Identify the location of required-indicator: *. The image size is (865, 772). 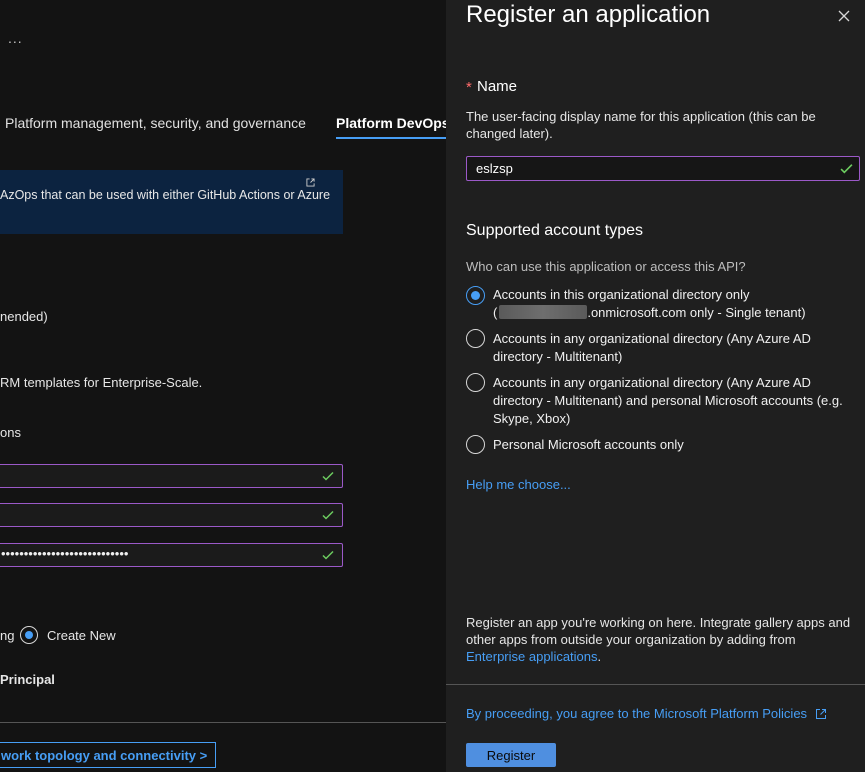
(469, 87).